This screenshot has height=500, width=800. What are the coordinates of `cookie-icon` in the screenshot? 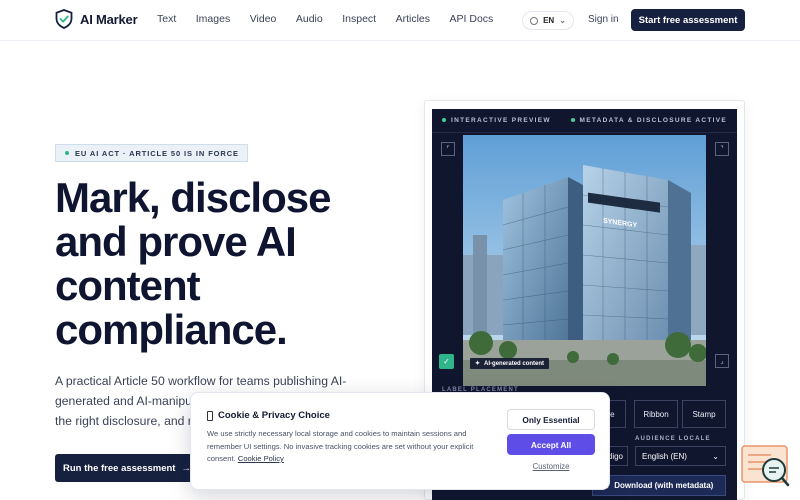 It's located at (210, 415).